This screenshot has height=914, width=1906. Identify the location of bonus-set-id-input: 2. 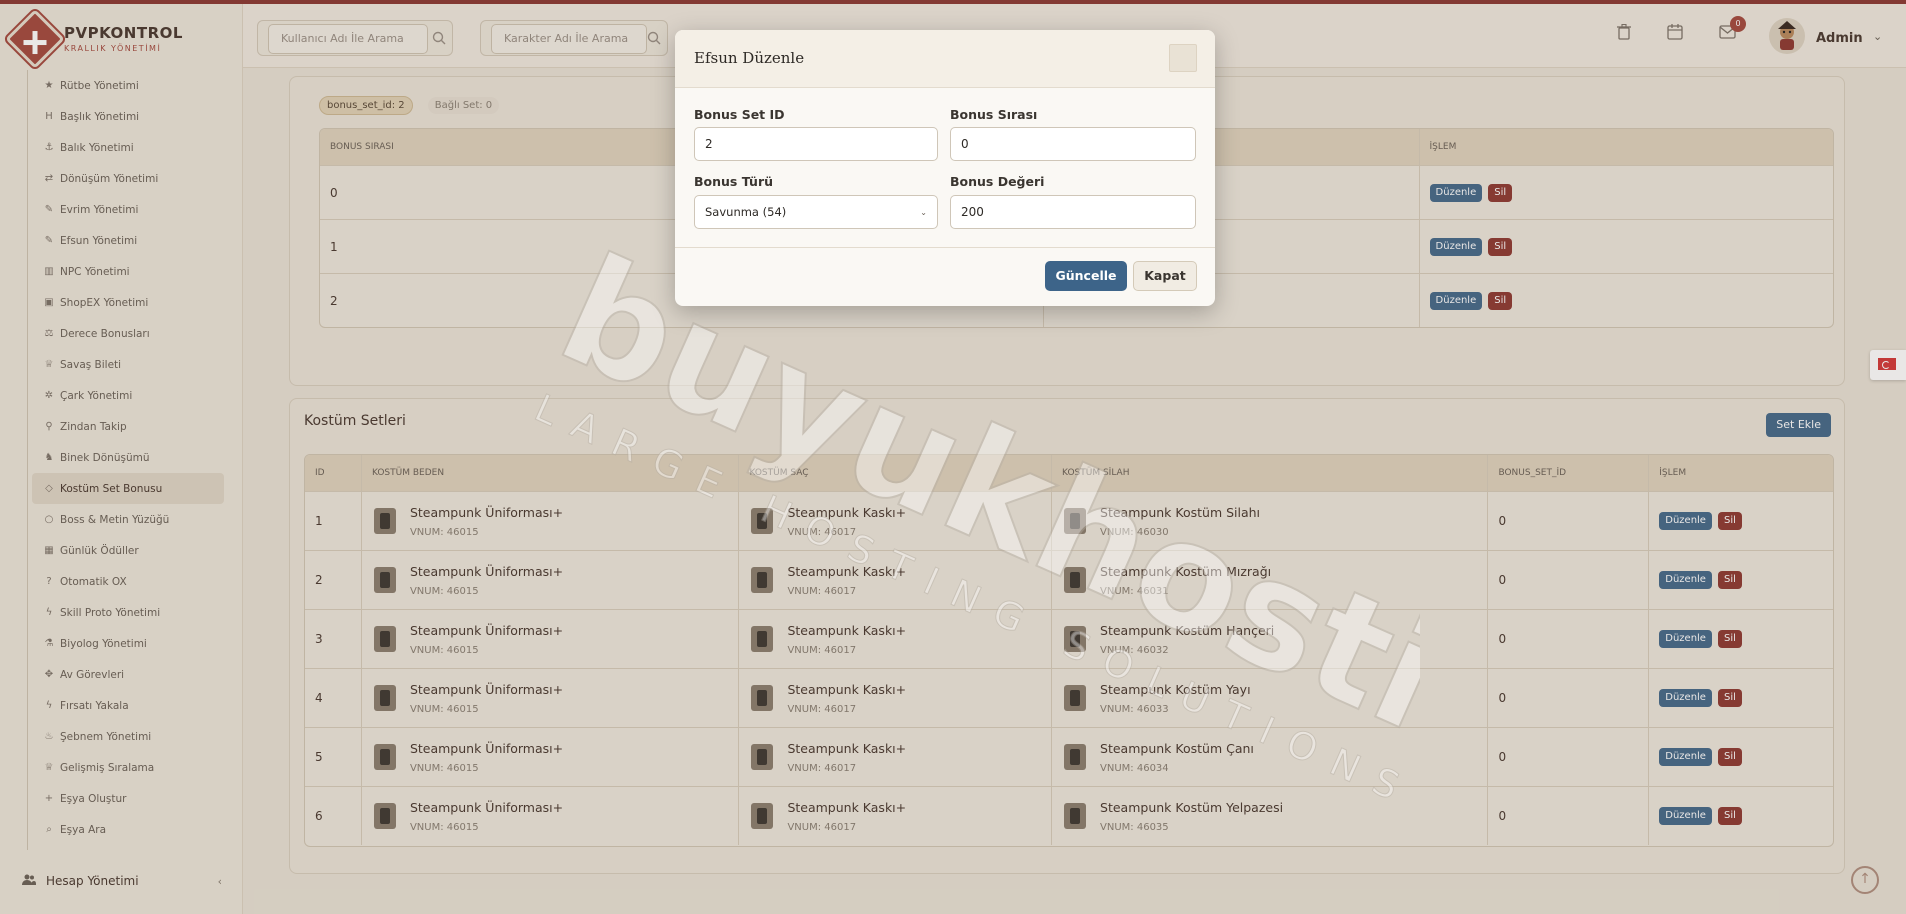
(816, 144).